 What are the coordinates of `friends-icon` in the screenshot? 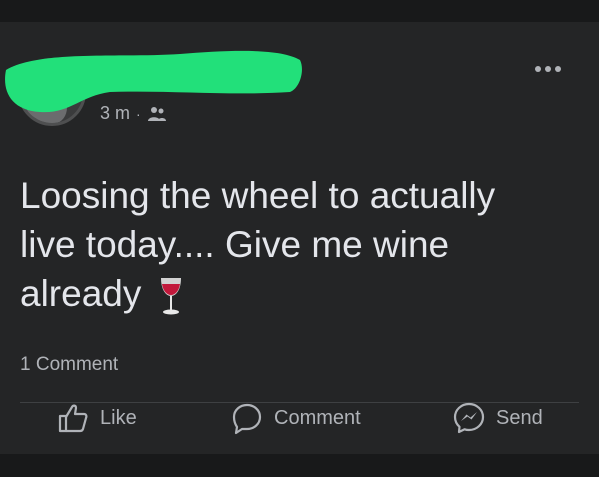 It's located at (156, 113).